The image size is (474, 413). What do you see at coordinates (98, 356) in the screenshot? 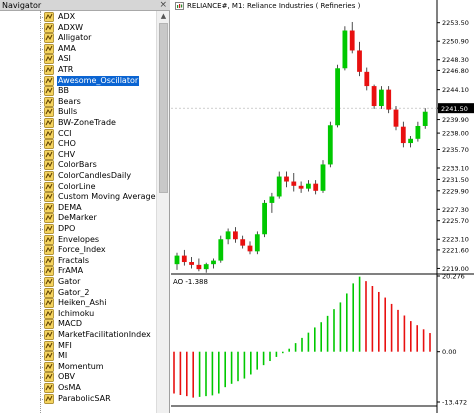
I see `navigator-item: MI` at bounding box center [98, 356].